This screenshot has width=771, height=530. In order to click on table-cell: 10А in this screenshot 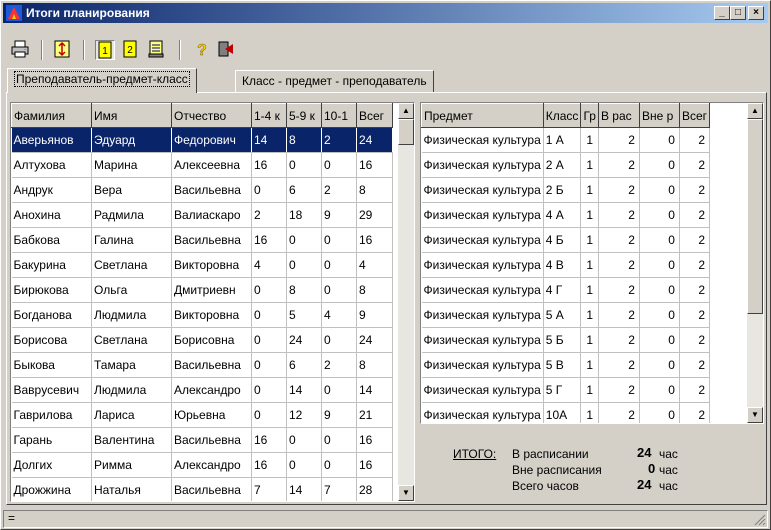, I will do `click(562, 412)`.